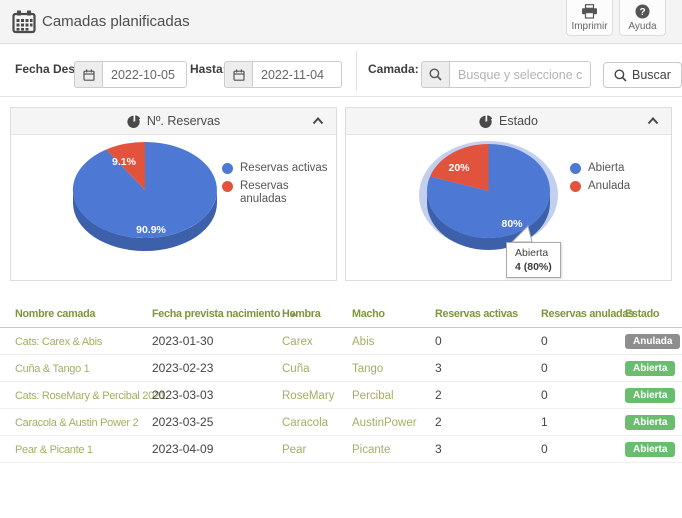 Image resolution: width=682 pixels, height=518 pixels. I want to click on pie-label-anulada-pct: 20%, so click(459, 168).